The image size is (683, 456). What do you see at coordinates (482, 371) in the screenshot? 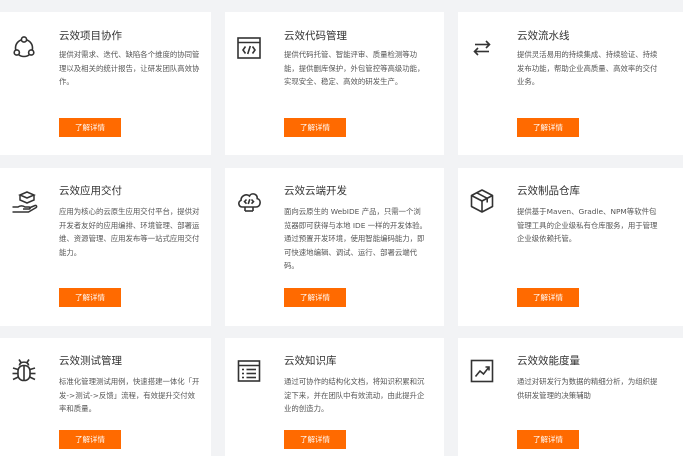
I see `performance-metrics-icon` at bounding box center [482, 371].